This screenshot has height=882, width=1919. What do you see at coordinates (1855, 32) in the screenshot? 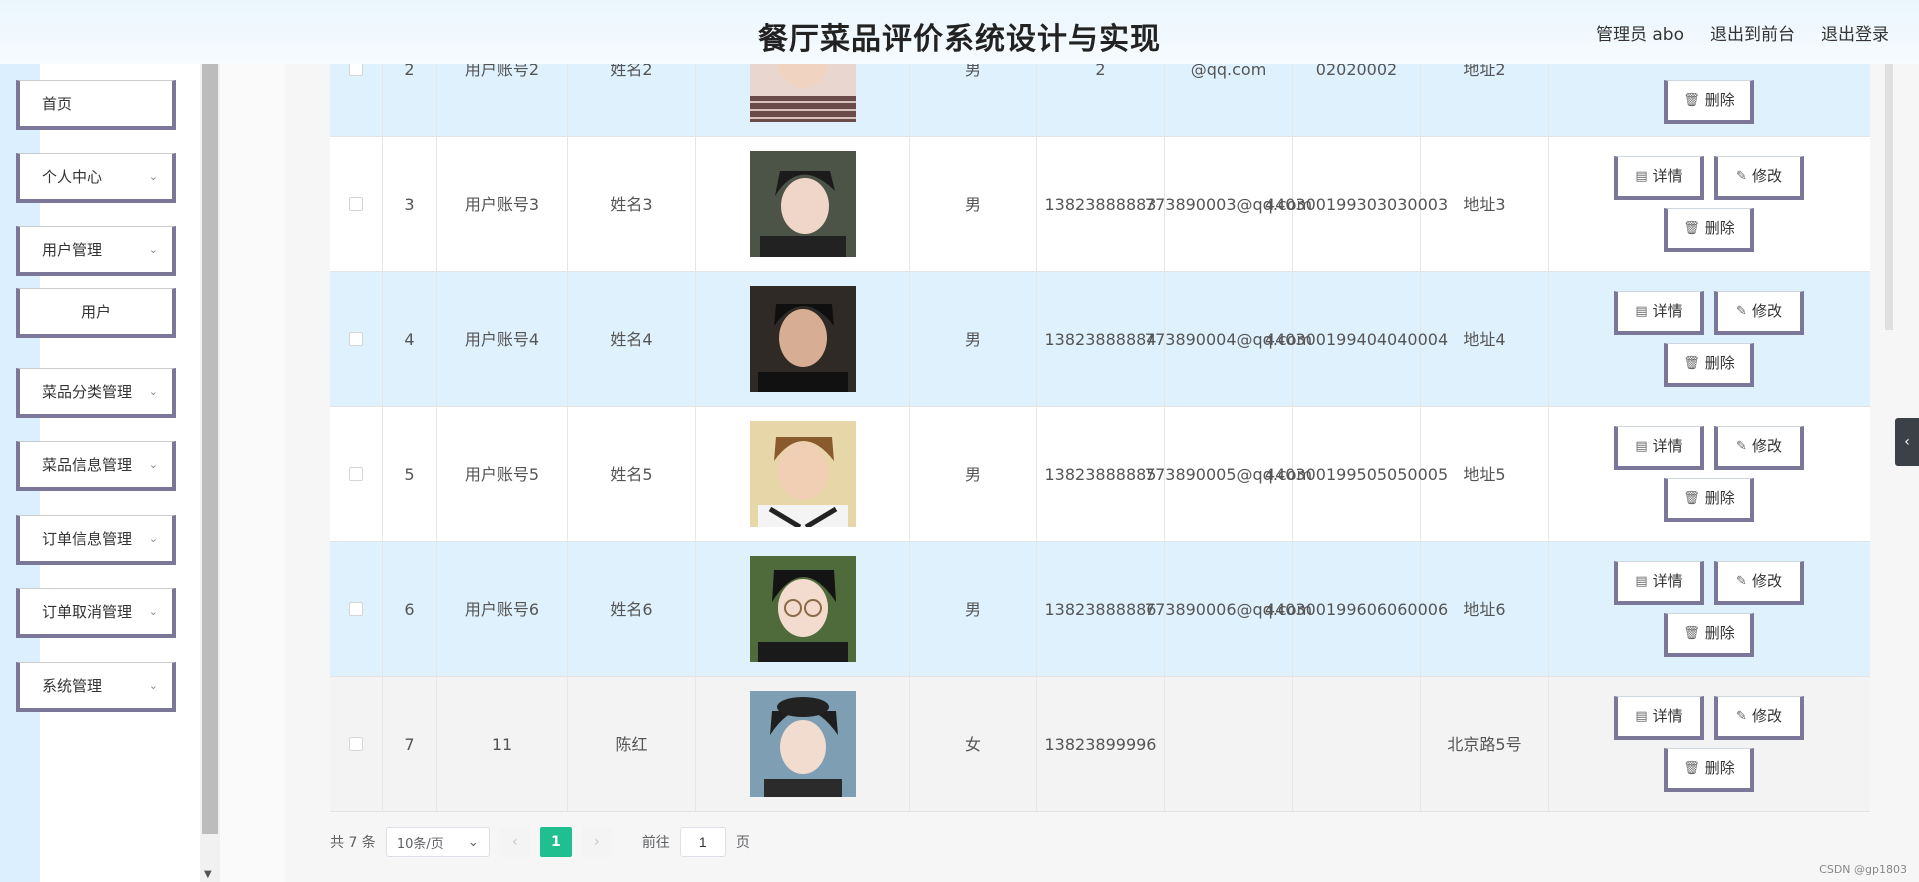
I see `logout-link: 退出登录` at bounding box center [1855, 32].